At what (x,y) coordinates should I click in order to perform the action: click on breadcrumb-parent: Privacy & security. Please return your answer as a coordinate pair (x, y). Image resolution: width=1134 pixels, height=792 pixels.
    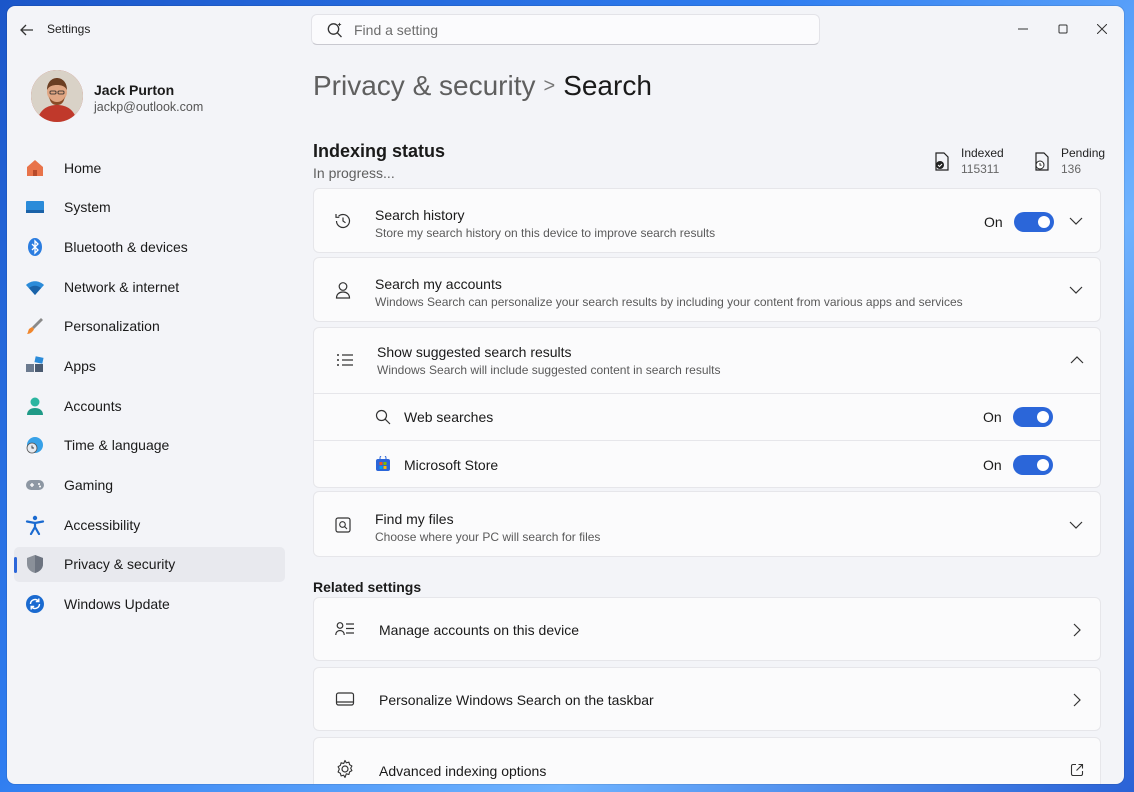
    Looking at the image, I should click on (424, 85).